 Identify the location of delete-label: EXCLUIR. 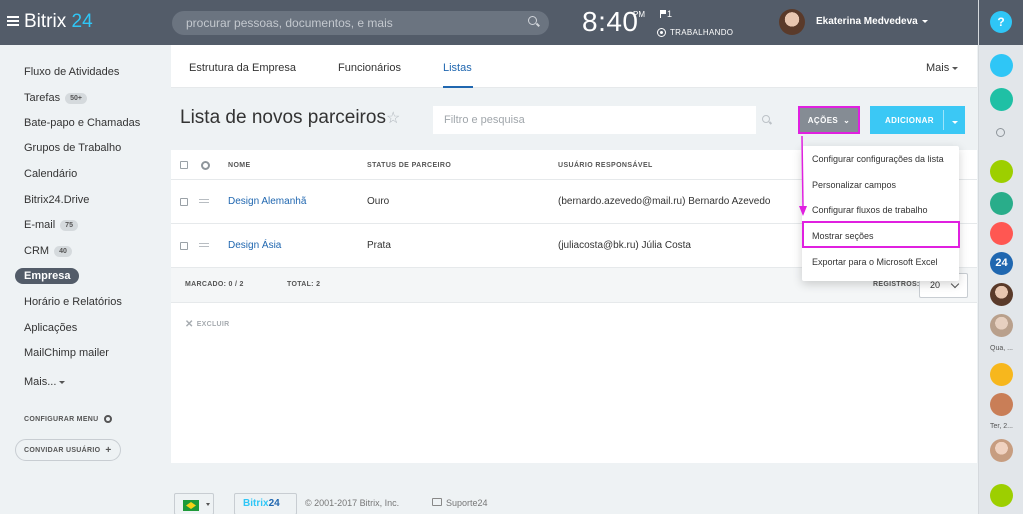
(213, 324).